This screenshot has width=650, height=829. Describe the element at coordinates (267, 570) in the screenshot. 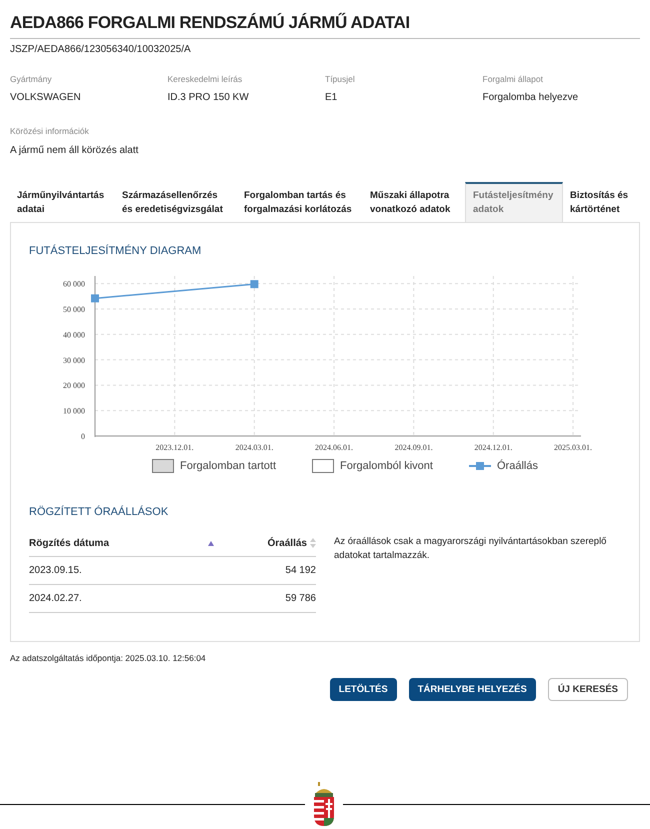

I see `table-cell: 54 192` at that location.